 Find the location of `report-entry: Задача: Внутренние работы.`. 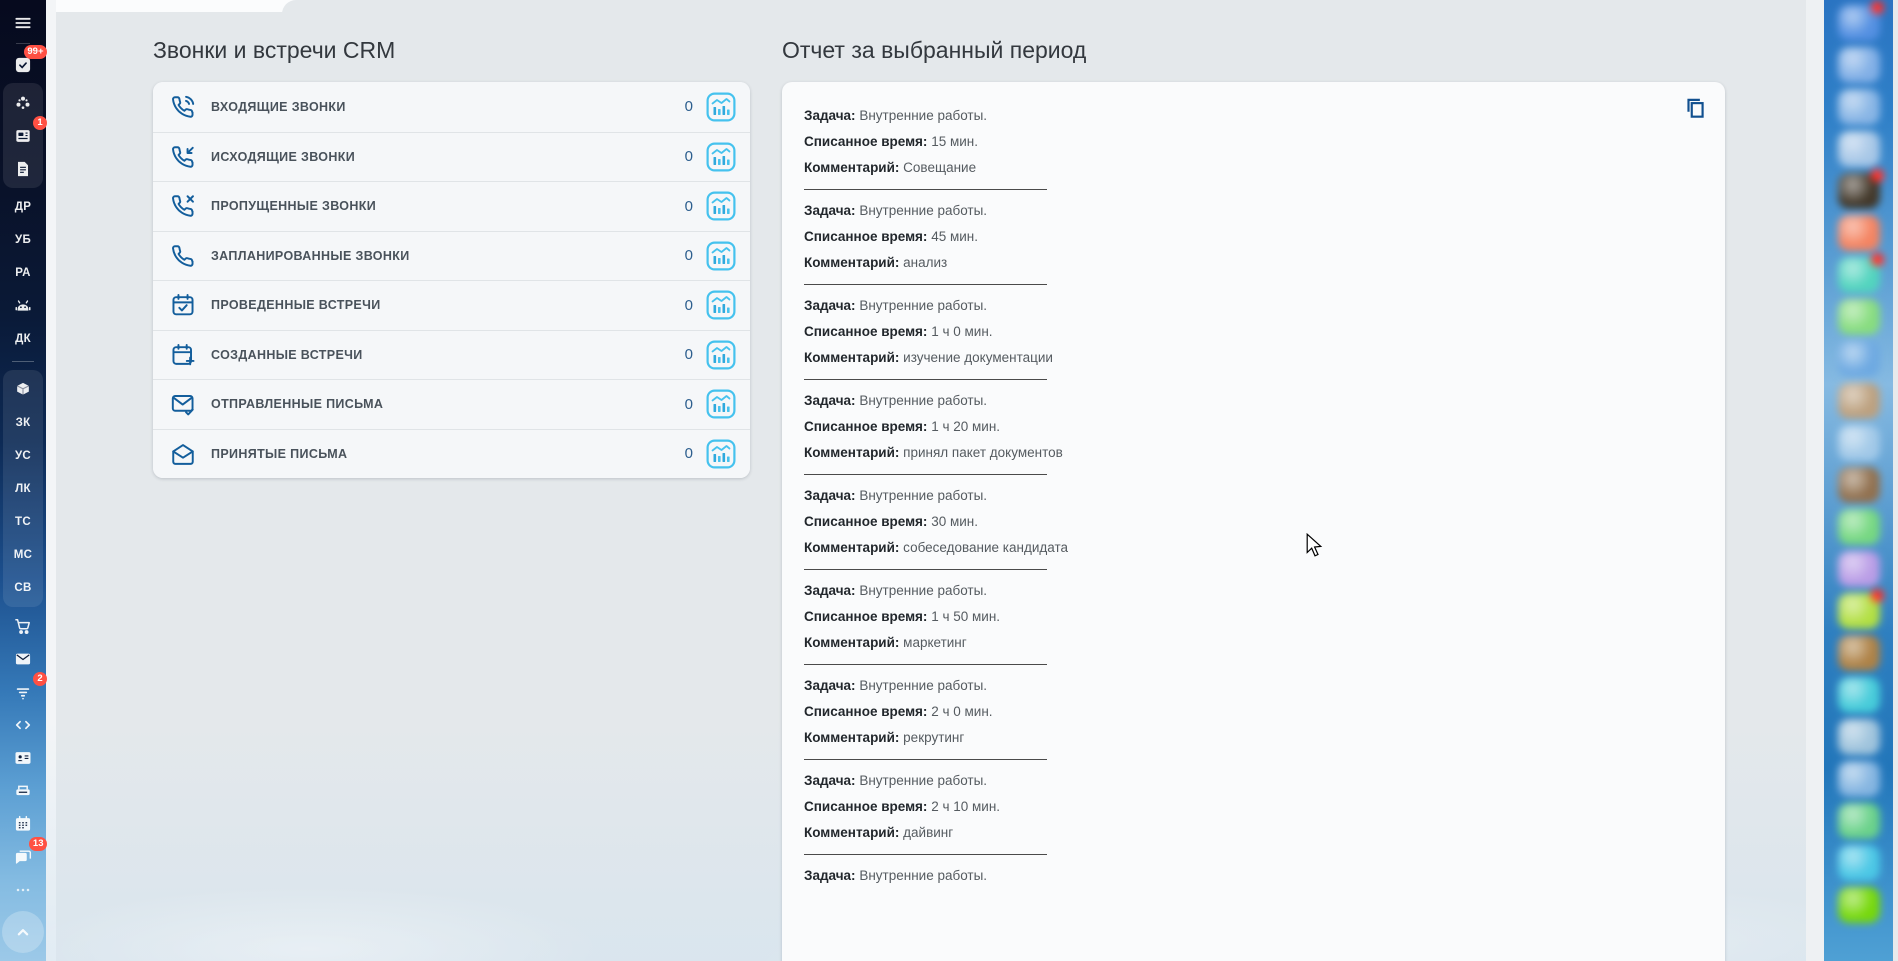

report-entry: Задача: Внутренние работы. is located at coordinates (1244, 876).